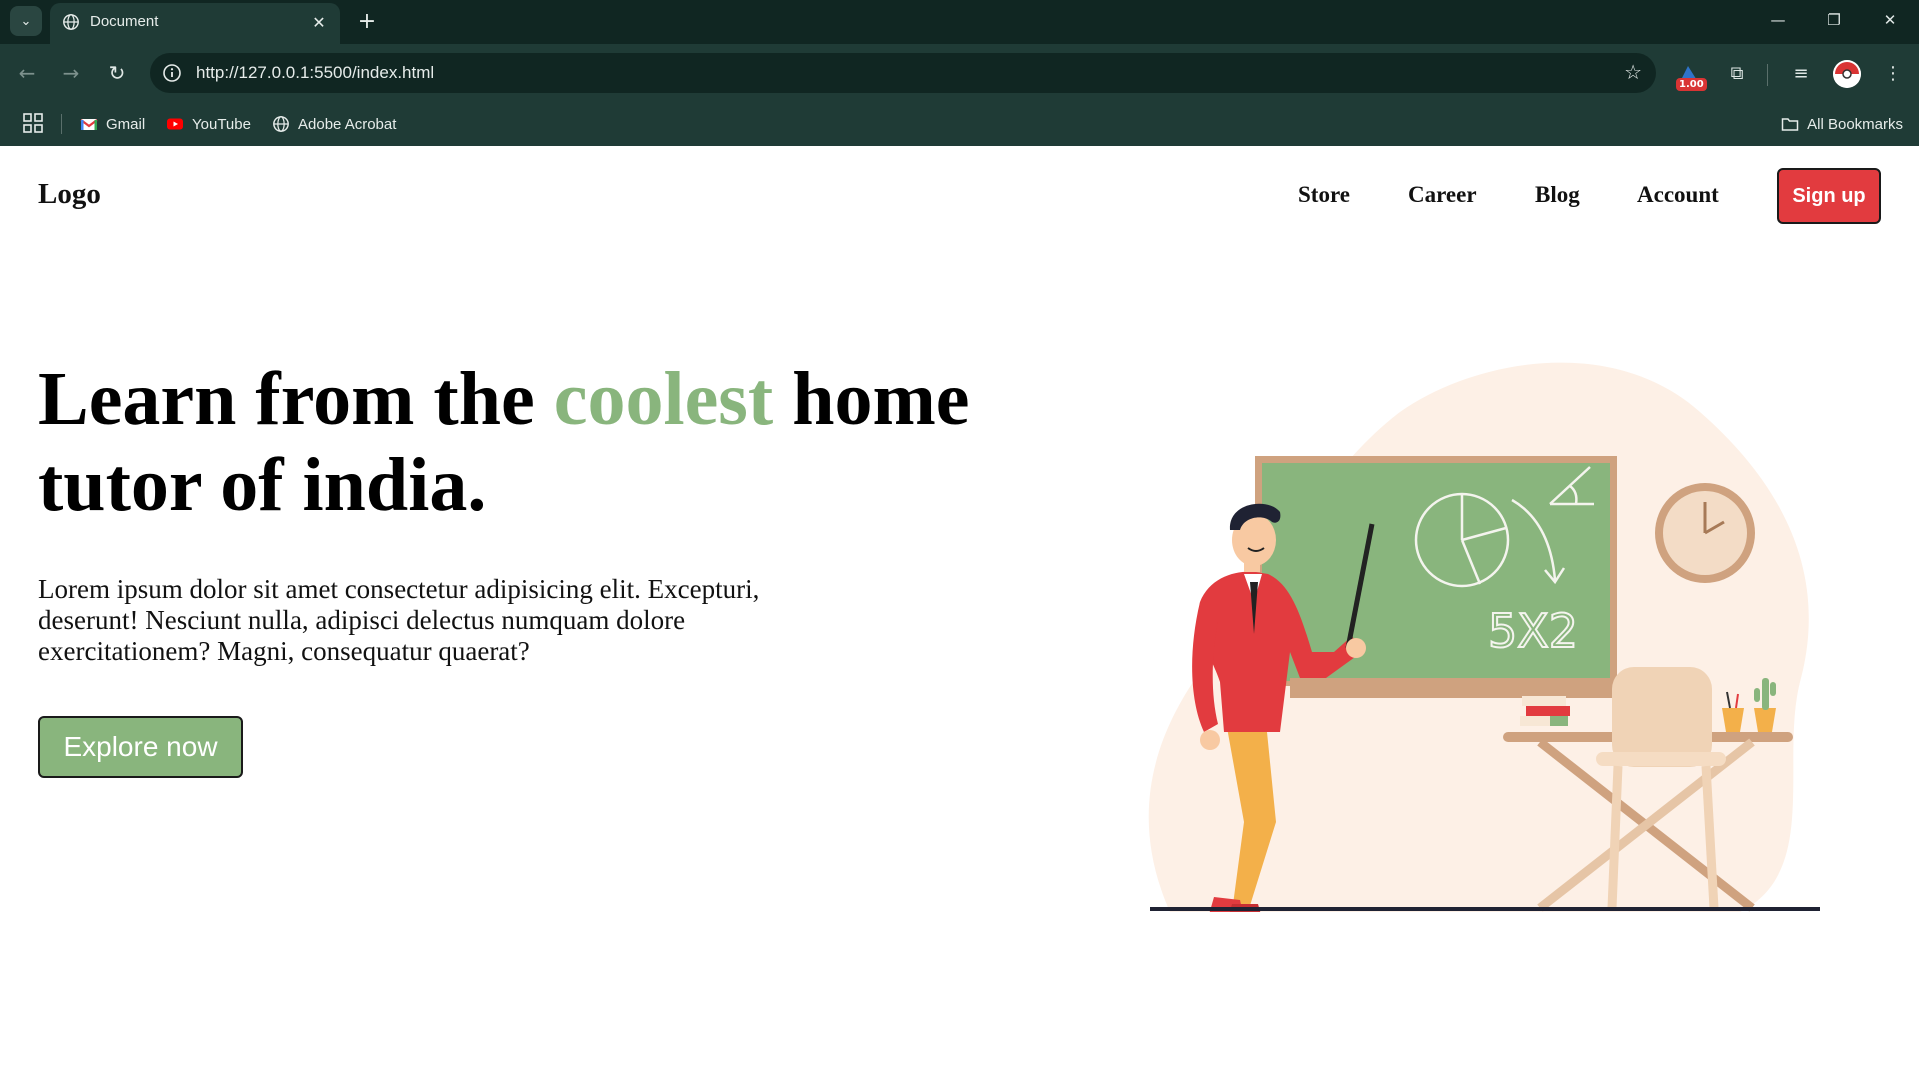  Describe the element at coordinates (315, 72) in the screenshot. I see `url-text: http://127.0.0.1:5500/index.html` at that location.